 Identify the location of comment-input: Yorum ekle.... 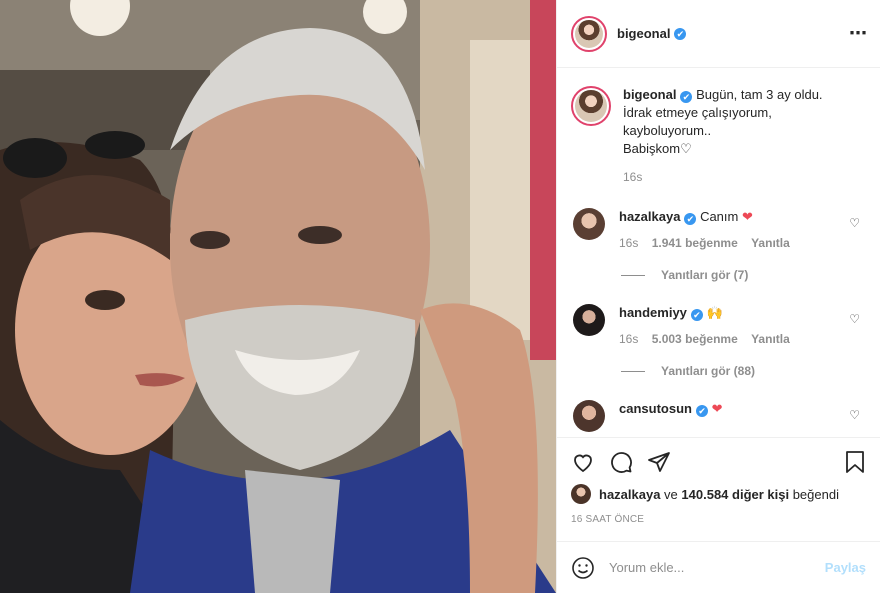
(717, 567).